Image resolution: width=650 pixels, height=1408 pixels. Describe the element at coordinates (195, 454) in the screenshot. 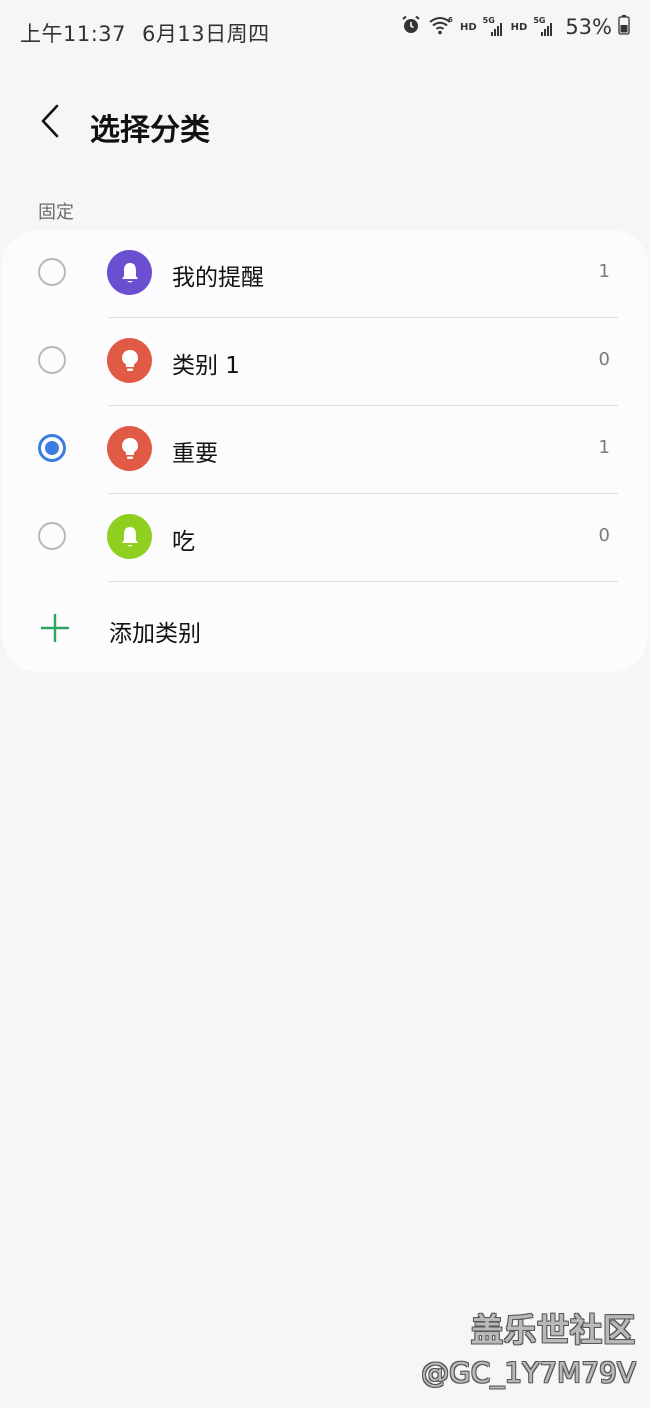

I see `category-label: 重要` at that location.